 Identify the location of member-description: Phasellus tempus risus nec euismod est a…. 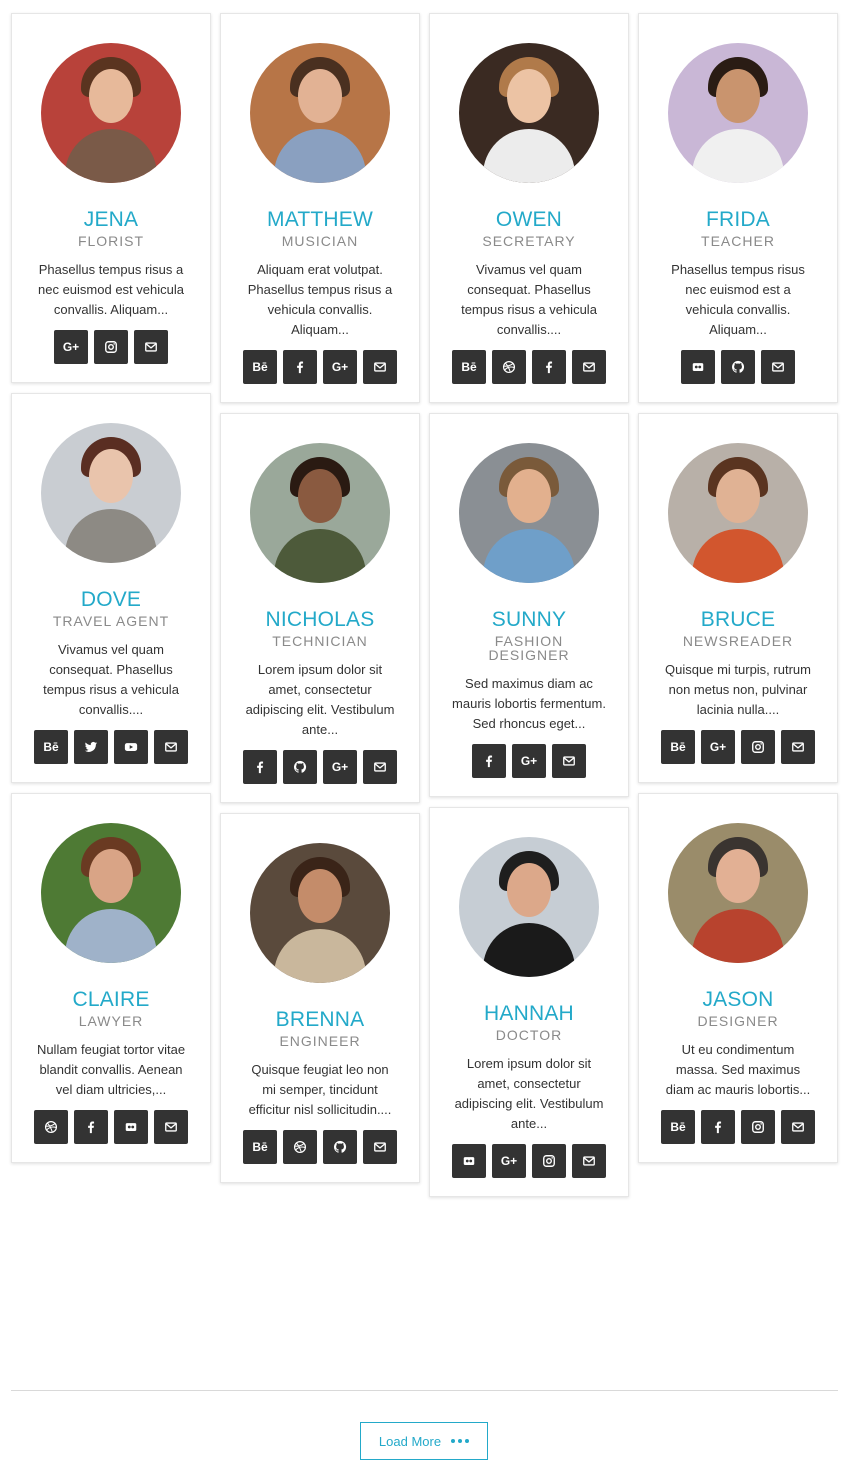
(738, 299).